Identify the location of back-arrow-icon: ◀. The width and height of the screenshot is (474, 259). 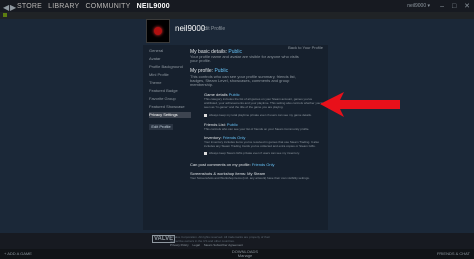
(6, 7).